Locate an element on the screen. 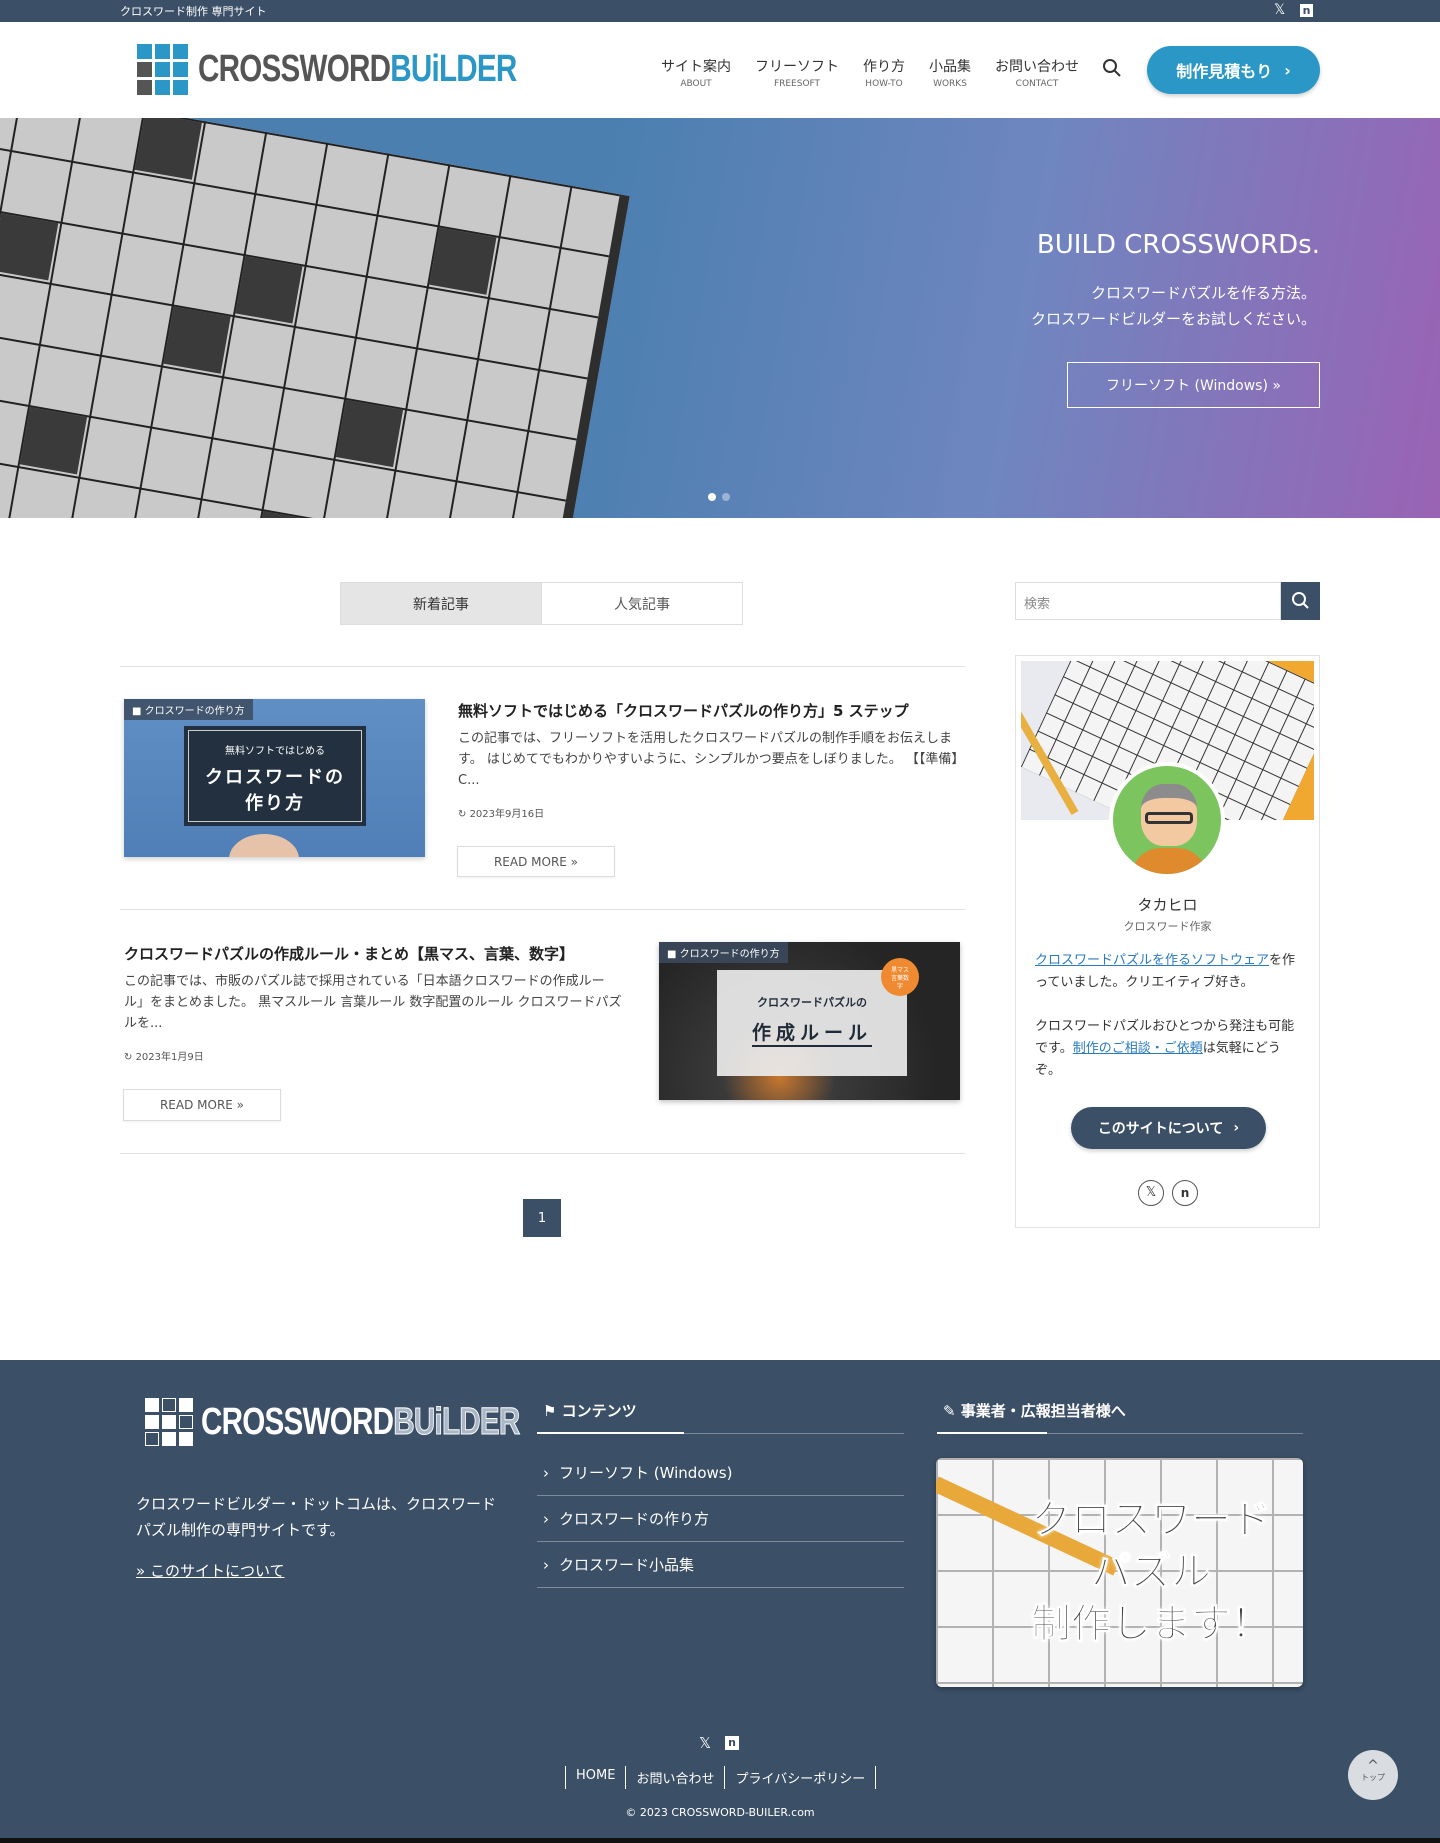  badge: 黒マス言葉数字 is located at coordinates (900, 977).